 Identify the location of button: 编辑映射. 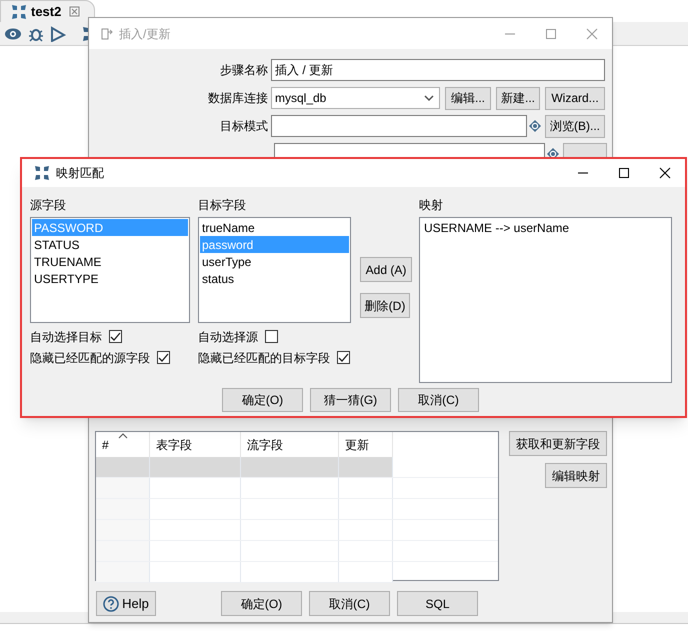
(576, 475).